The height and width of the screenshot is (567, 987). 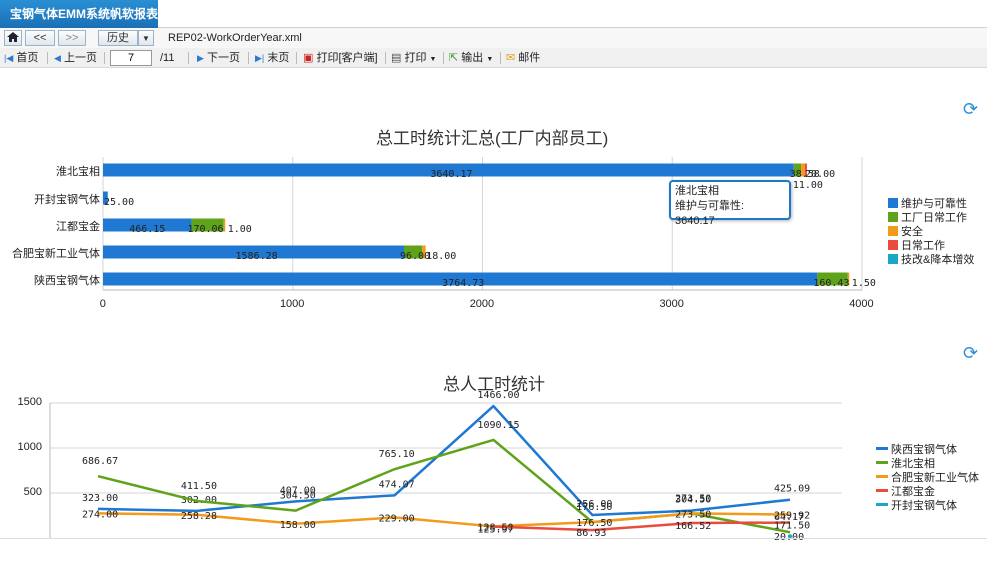 What do you see at coordinates (511, 58) in the screenshot?
I see `mail-icon: ✉` at bounding box center [511, 58].